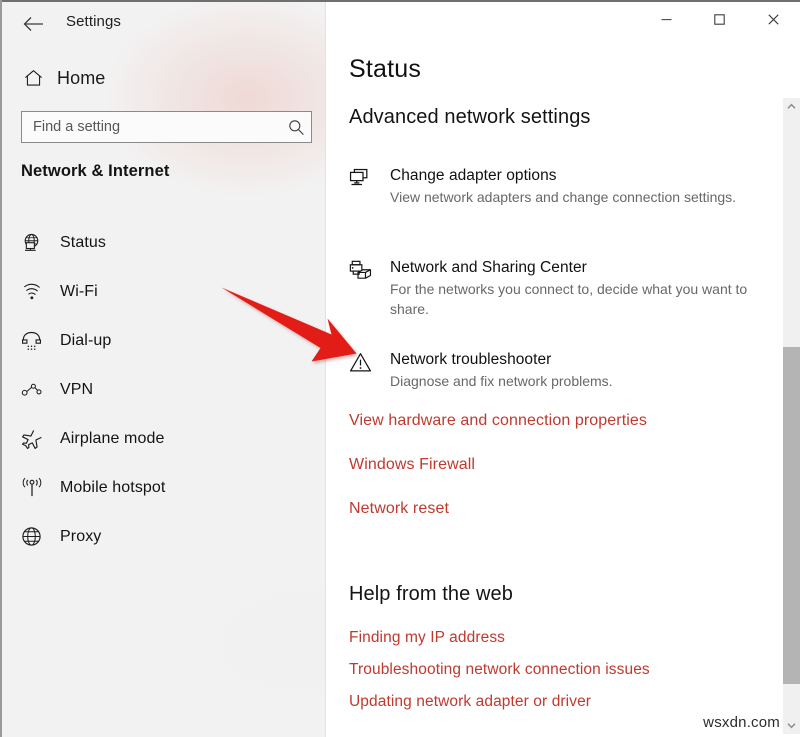 Image resolution: width=800 pixels, height=737 pixels. I want to click on globe-status-icon, so click(35, 243).